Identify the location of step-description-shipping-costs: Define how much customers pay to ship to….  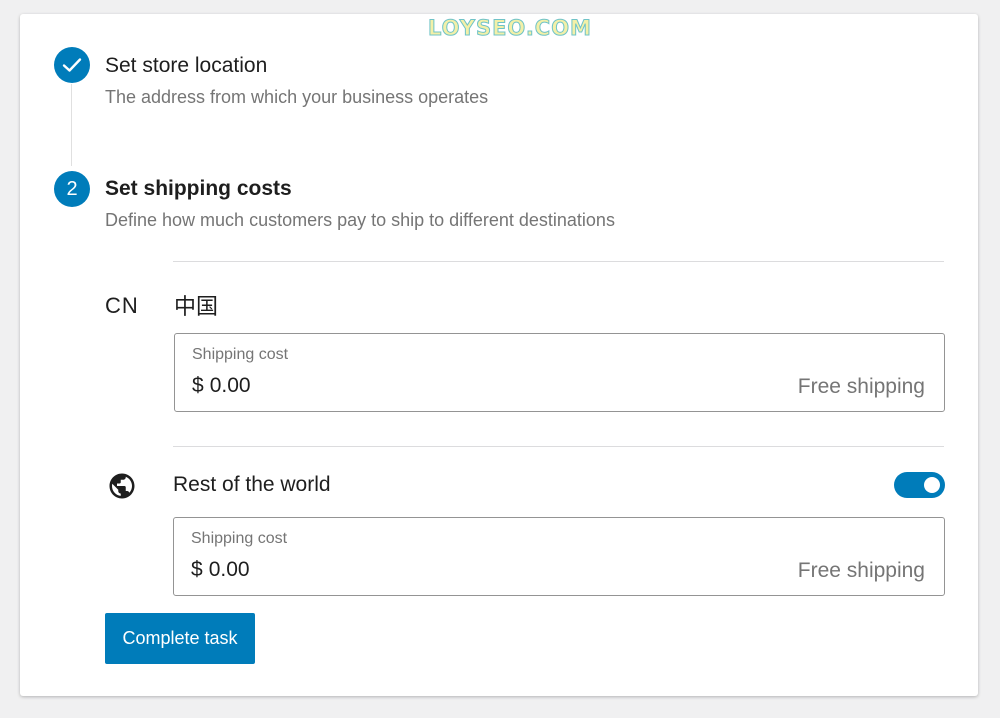
(360, 220).